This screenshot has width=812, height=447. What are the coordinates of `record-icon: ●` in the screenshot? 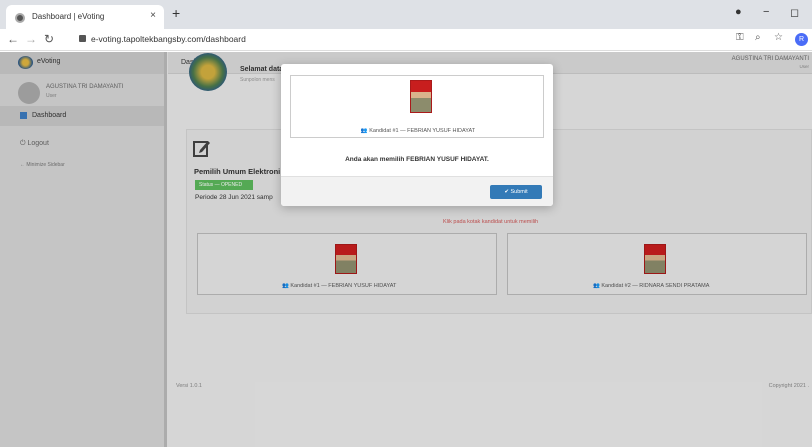 It's located at (738, 12).